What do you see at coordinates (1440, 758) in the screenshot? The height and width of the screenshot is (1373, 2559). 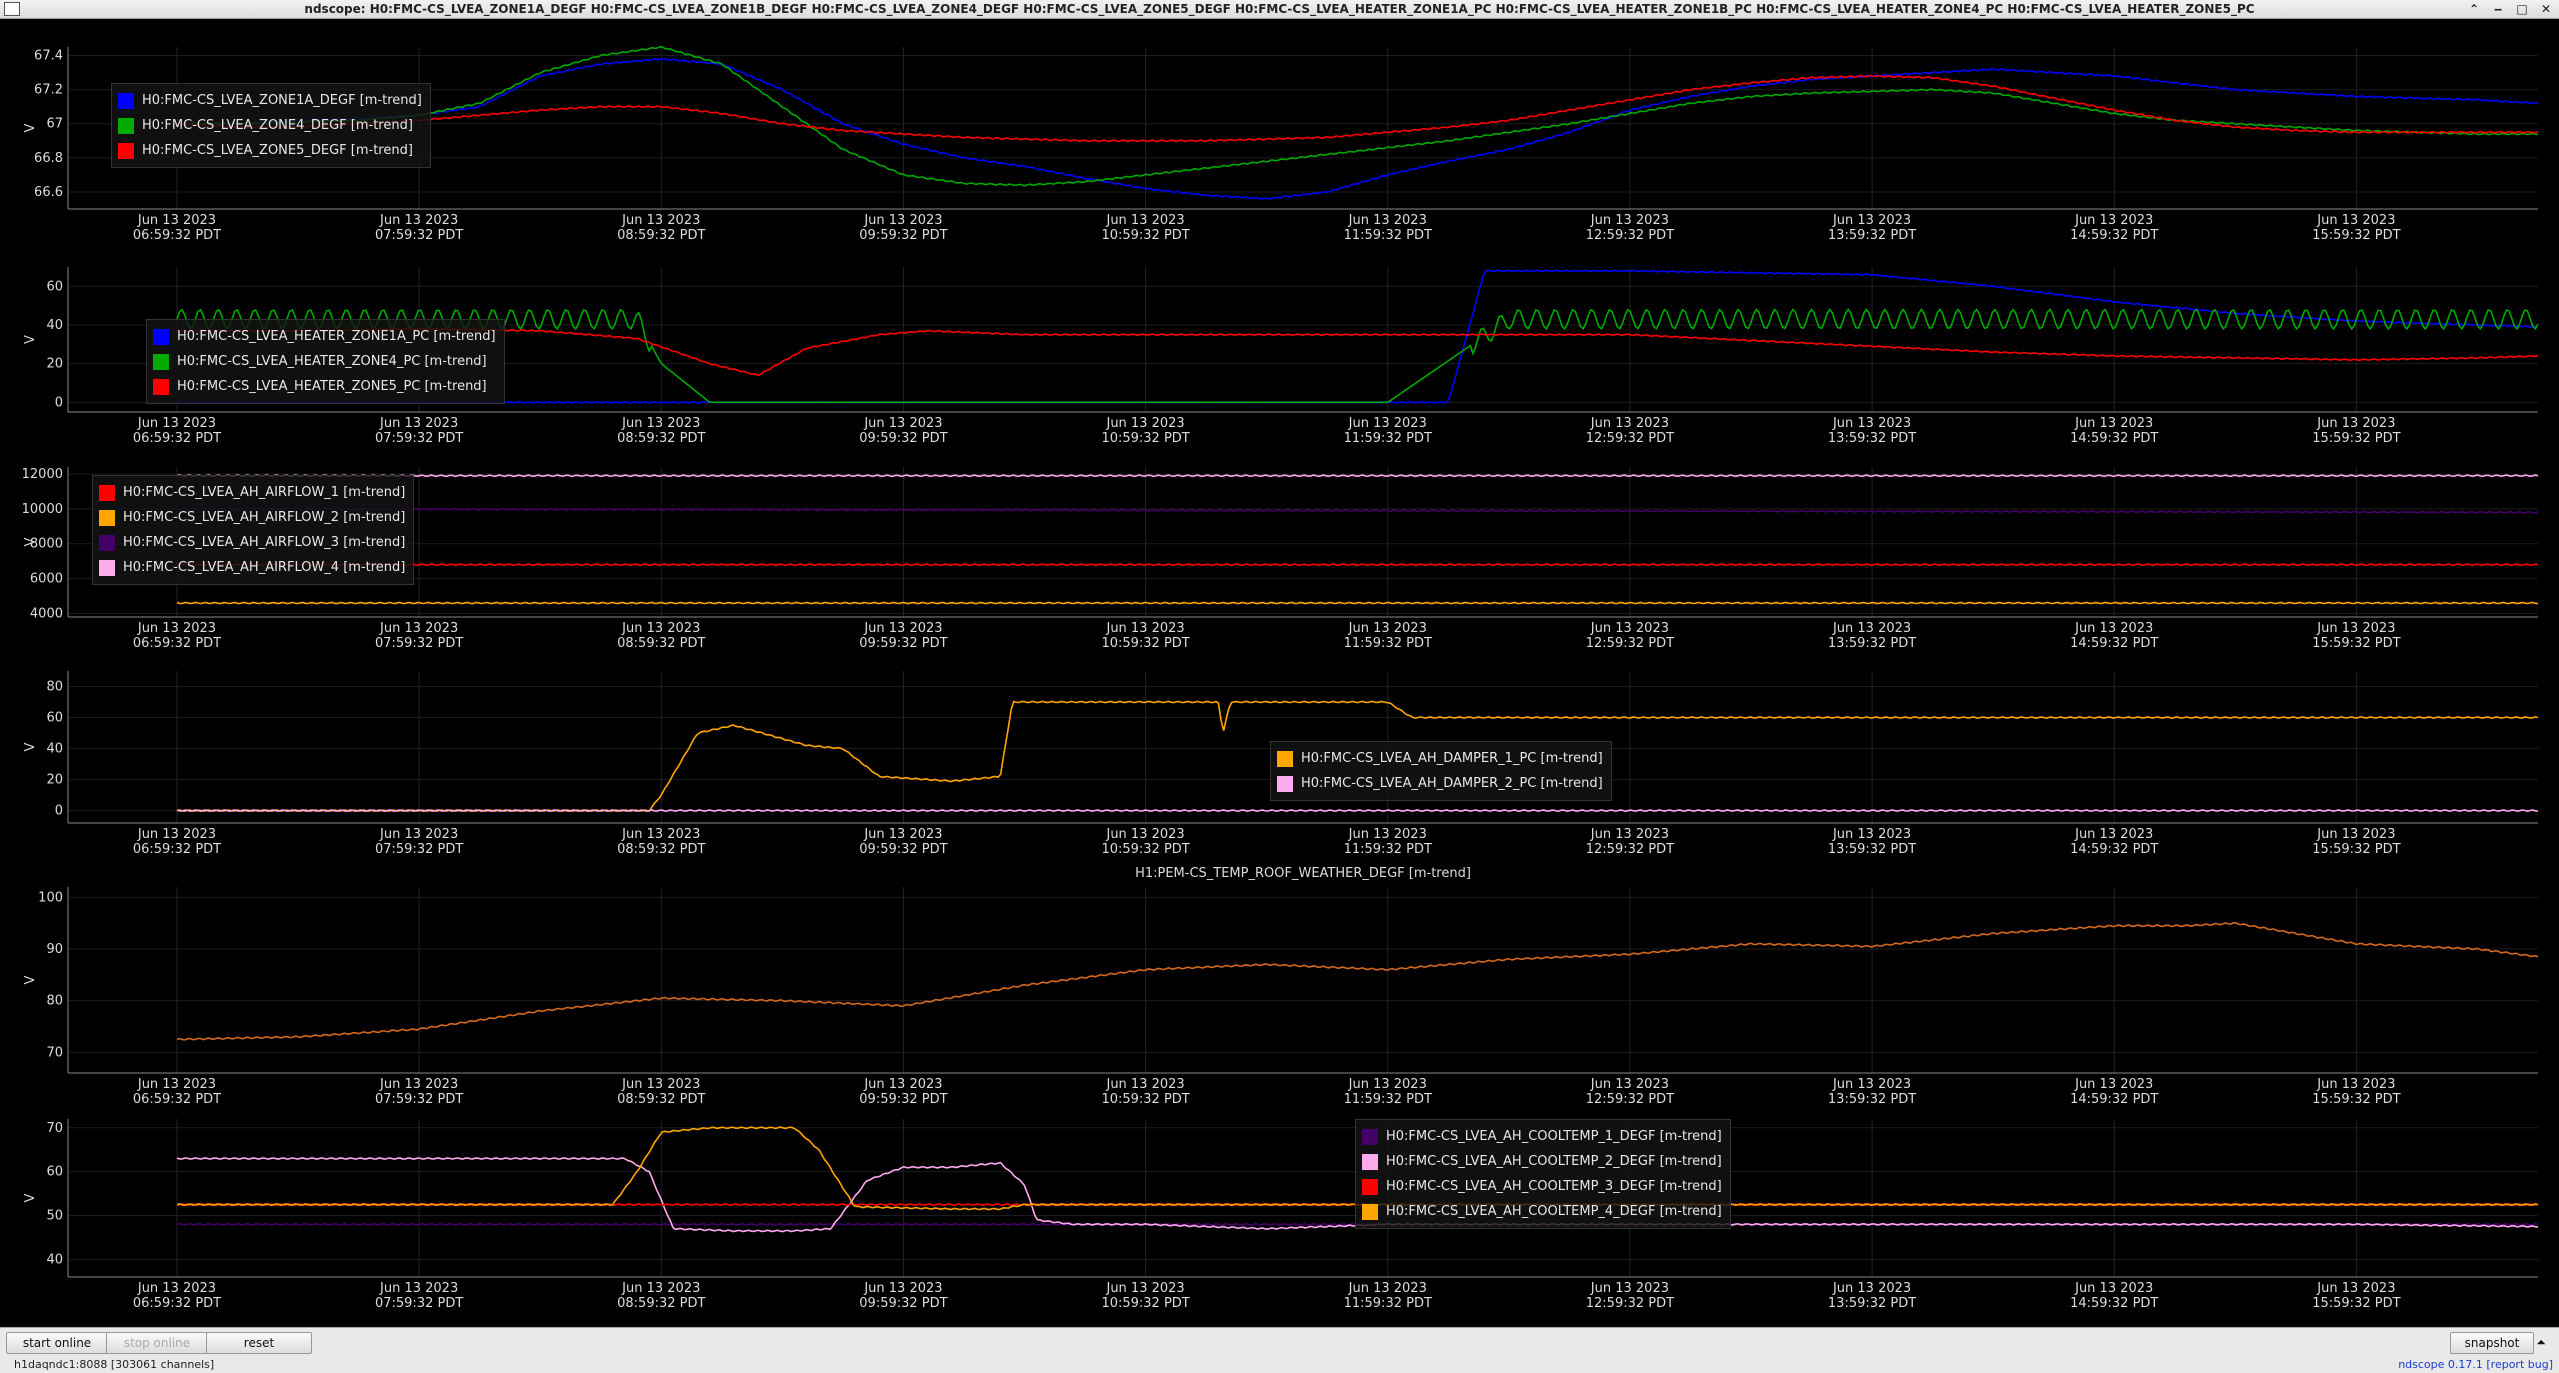 I see `legend-item: H0:FMC-CS_LVEA_AH_DAMPER_1_PC [m-trend]` at bounding box center [1440, 758].